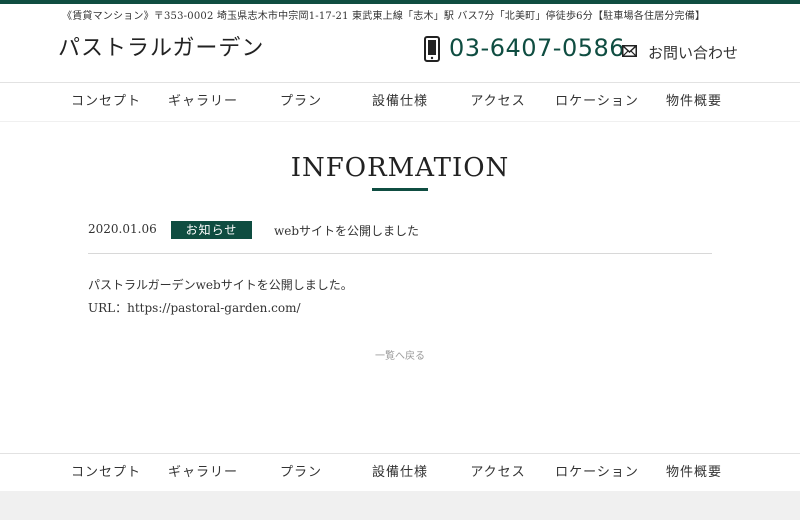 This screenshot has height=520, width=800. Describe the element at coordinates (203, 473) in the screenshot. I see `footer-nav-item-gallery: ギャラリー` at that location.